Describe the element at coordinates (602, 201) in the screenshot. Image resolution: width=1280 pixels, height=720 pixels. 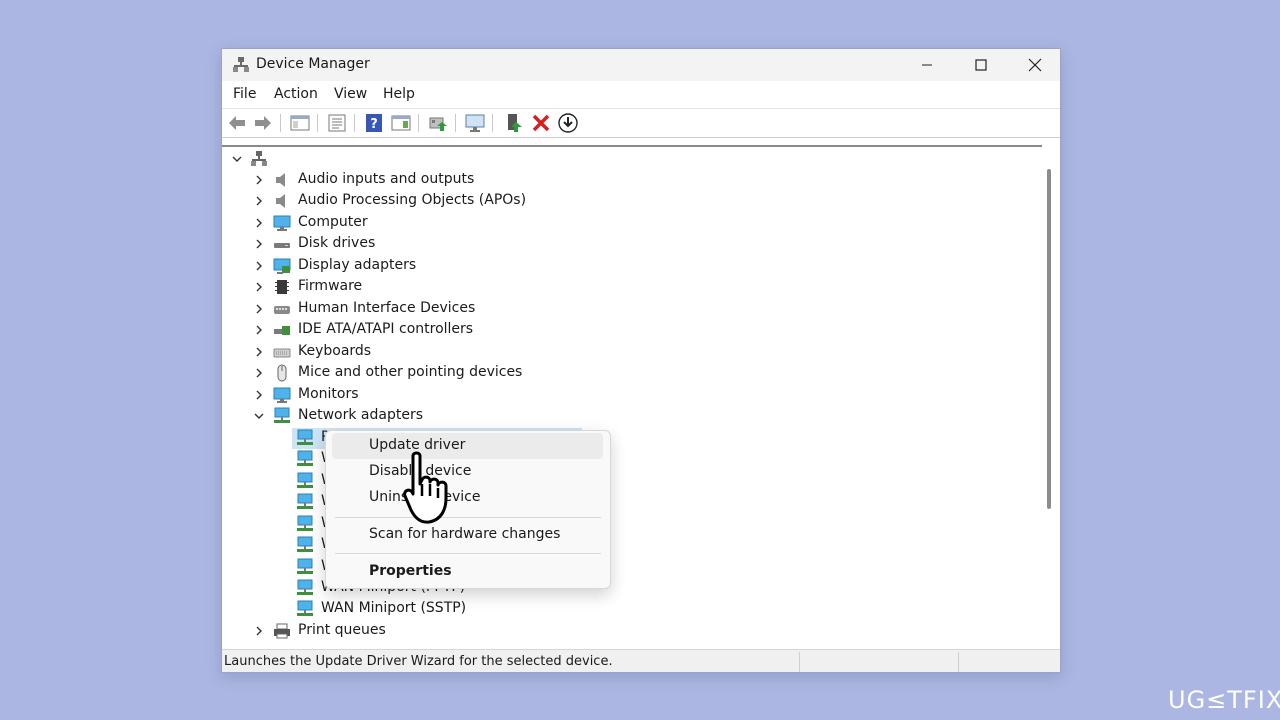
I see `tree-item-apos: Audio Processing Objects (APOs)` at that location.